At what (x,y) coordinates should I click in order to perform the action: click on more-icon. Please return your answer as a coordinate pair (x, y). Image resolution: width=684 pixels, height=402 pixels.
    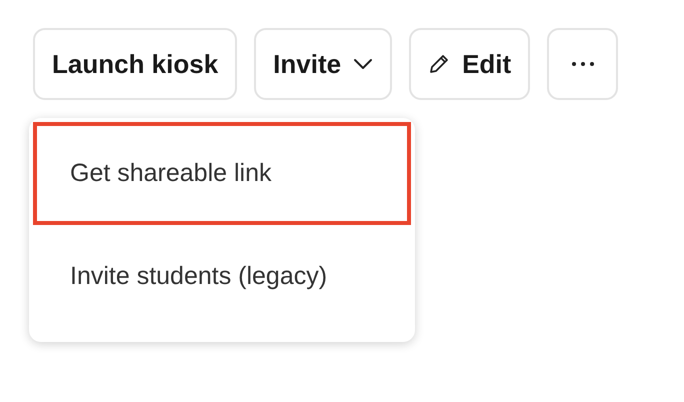
    Looking at the image, I should click on (582, 64).